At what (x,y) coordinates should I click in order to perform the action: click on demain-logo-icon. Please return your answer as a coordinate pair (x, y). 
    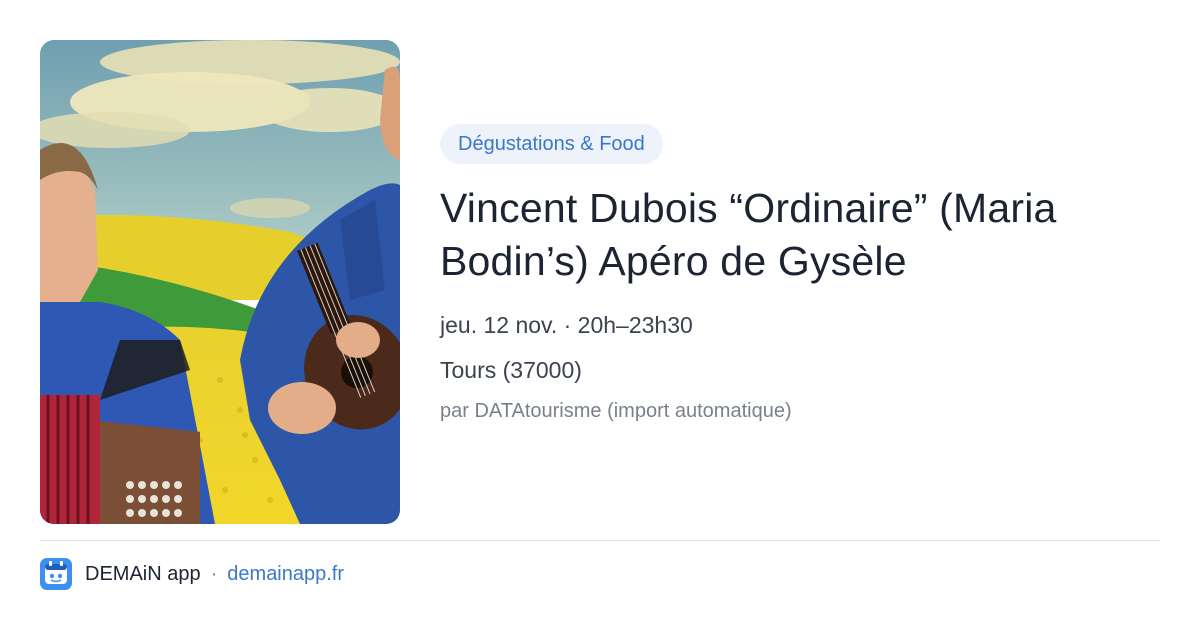
    Looking at the image, I should click on (56, 574).